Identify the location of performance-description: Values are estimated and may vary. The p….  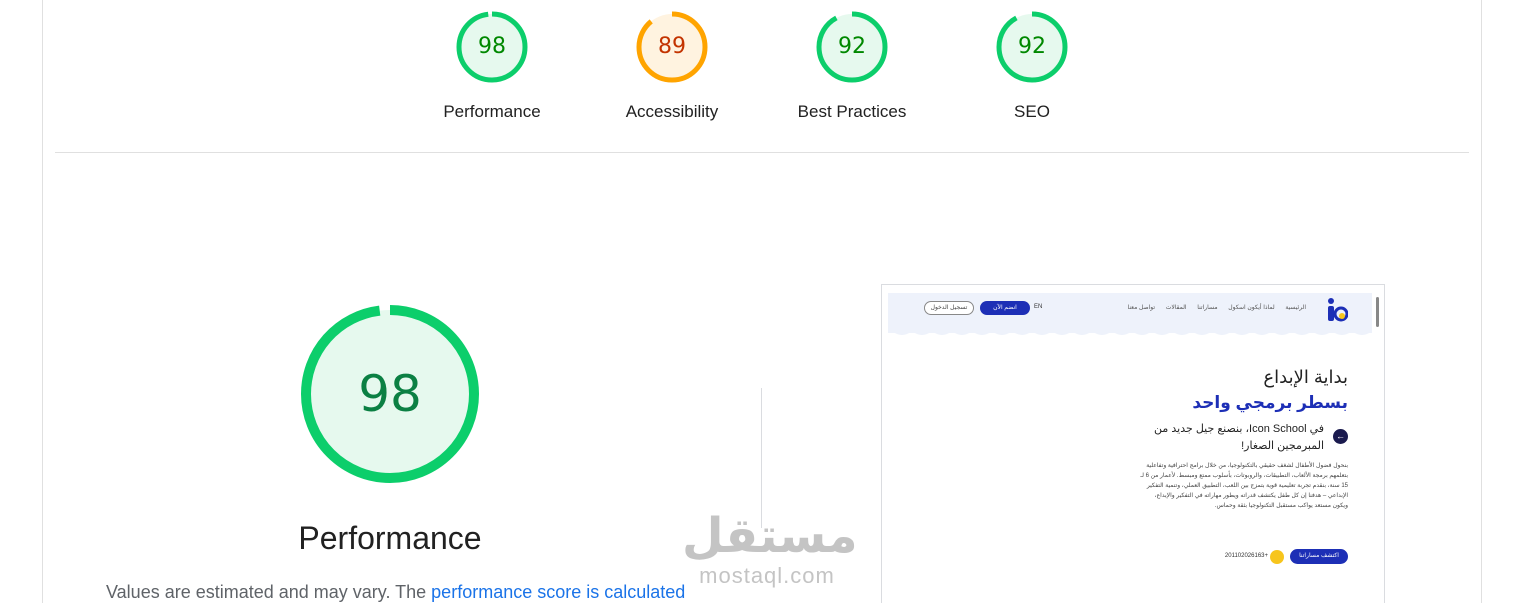
(395, 592).